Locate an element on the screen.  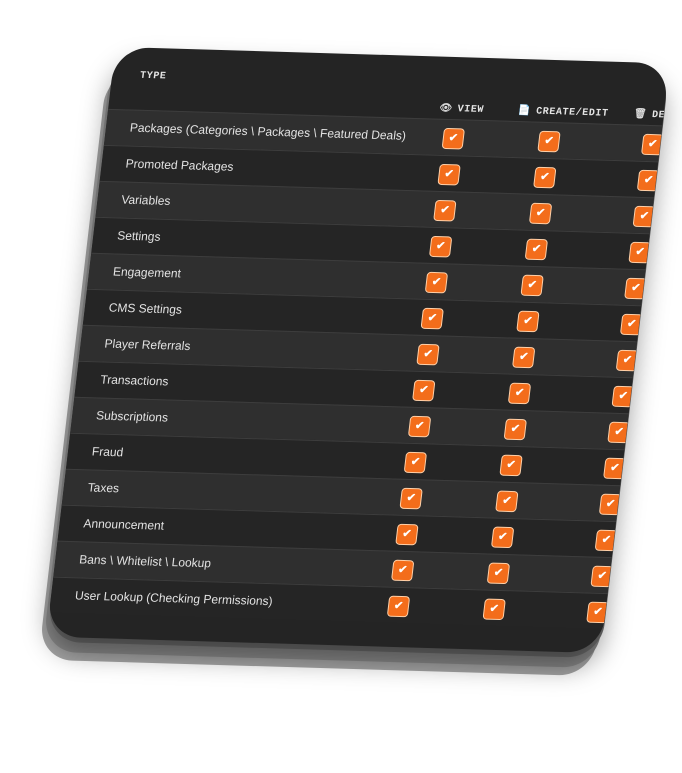
row-label: Settings is located at coordinates (139, 236).